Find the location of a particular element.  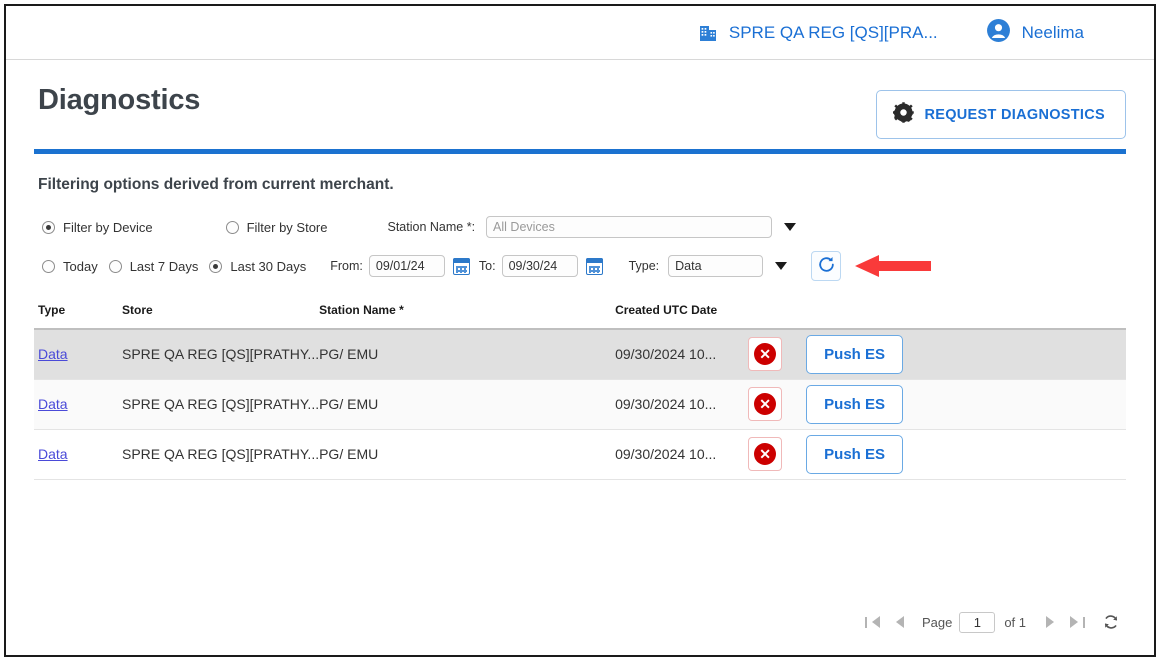

page-title: Diagnostics is located at coordinates (119, 100).